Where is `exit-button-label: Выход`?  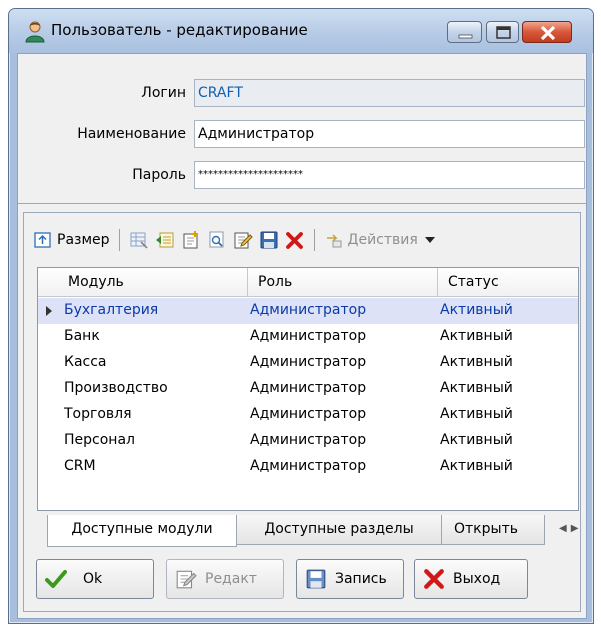 exit-button-label: Выход is located at coordinates (477, 579).